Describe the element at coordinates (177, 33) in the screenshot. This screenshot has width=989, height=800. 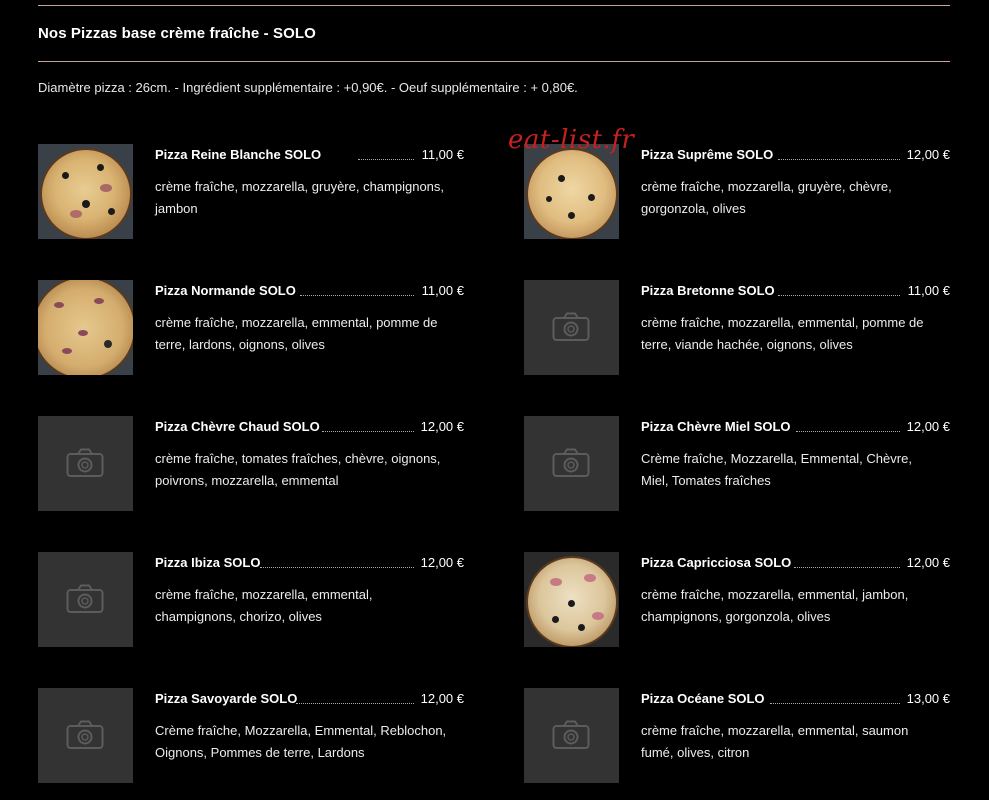
I see `section-title: Nos Pizzas base crème fraîche - SOLO` at that location.